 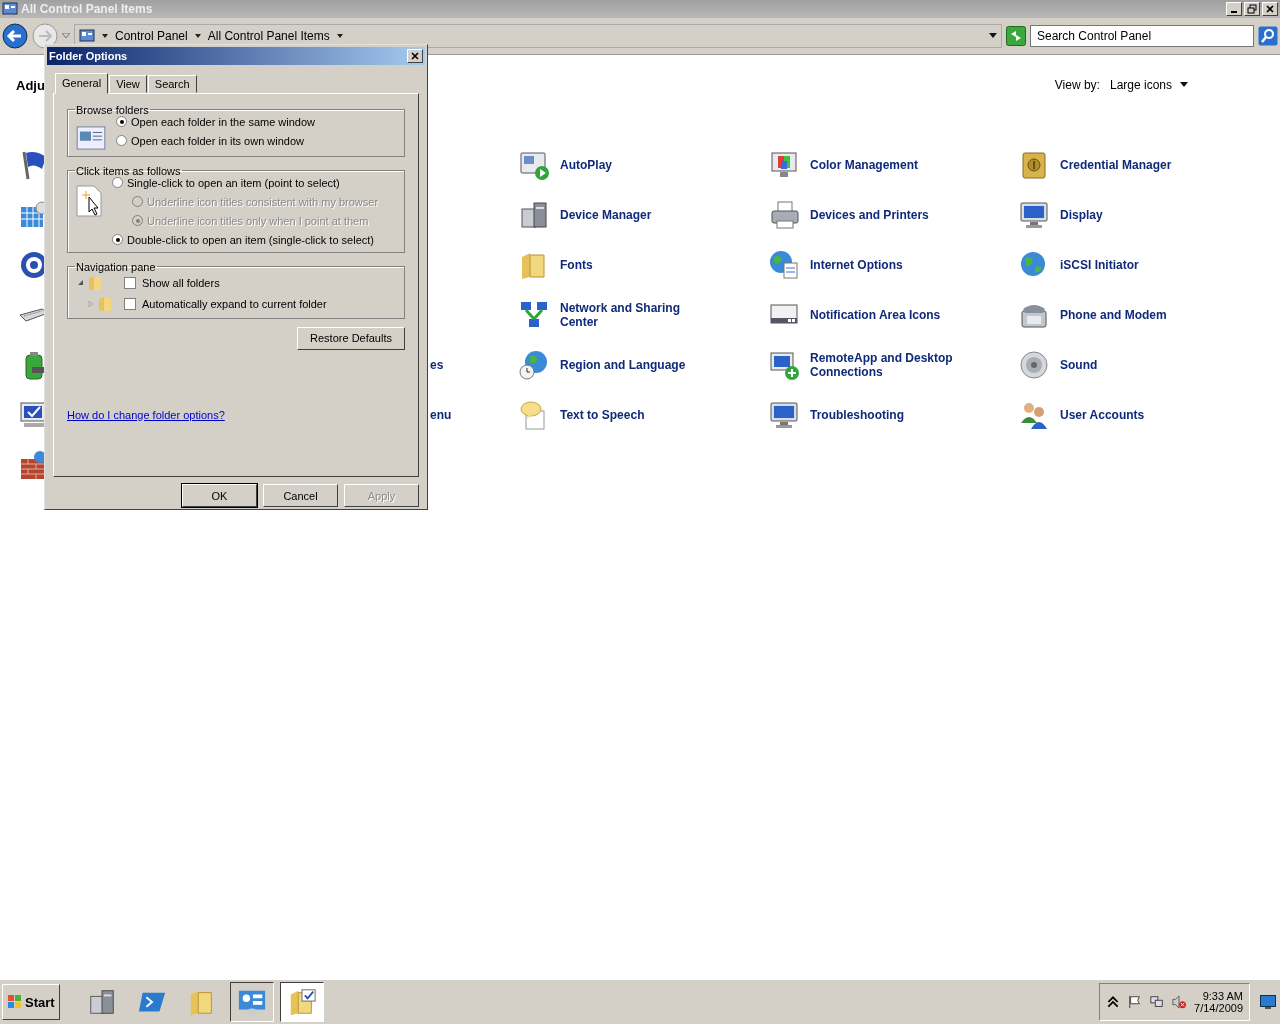 I want to click on item-link: Devices and Printers, so click(x=869, y=215).